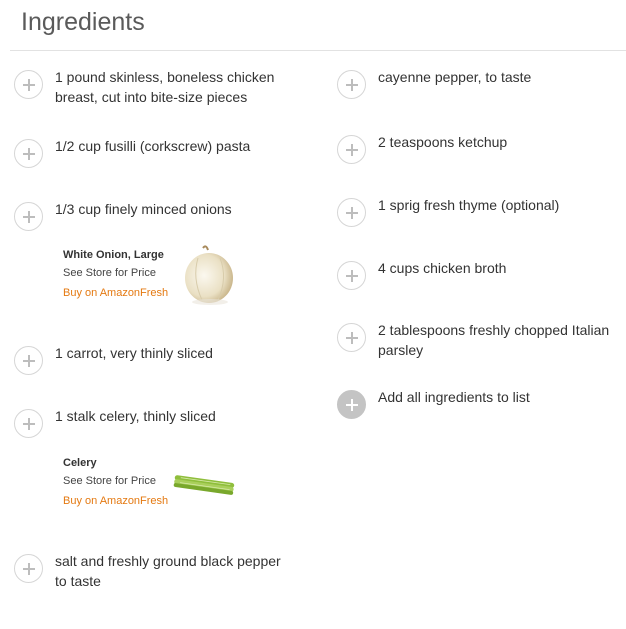 The image size is (626, 629). I want to click on ingredient-text: 1 carrot, very thinly sliced, so click(134, 353).